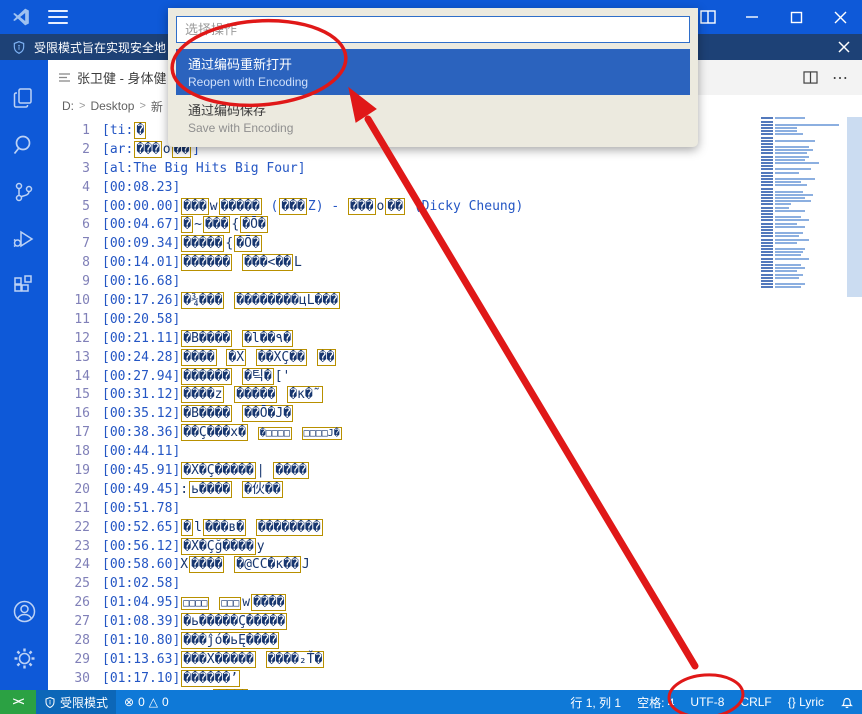 The height and width of the screenshot is (714, 862). Describe the element at coordinates (112, 106) in the screenshot. I see `breadcrumb-desktop: Desktop` at that location.